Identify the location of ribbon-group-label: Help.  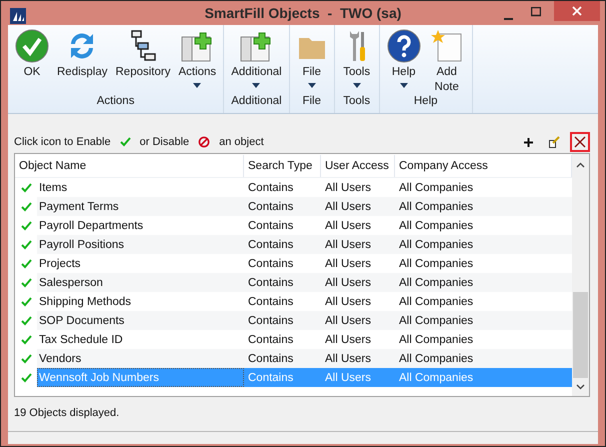
(425, 102).